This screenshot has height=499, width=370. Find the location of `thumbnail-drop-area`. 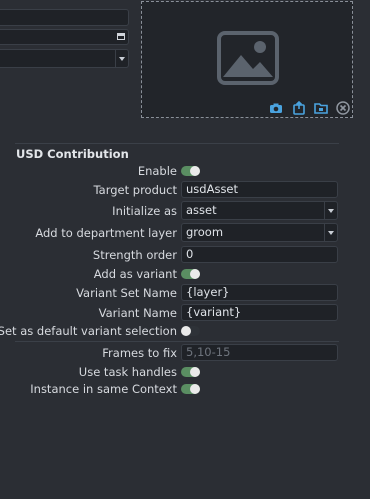

thumbnail-drop-area is located at coordinates (247, 59).